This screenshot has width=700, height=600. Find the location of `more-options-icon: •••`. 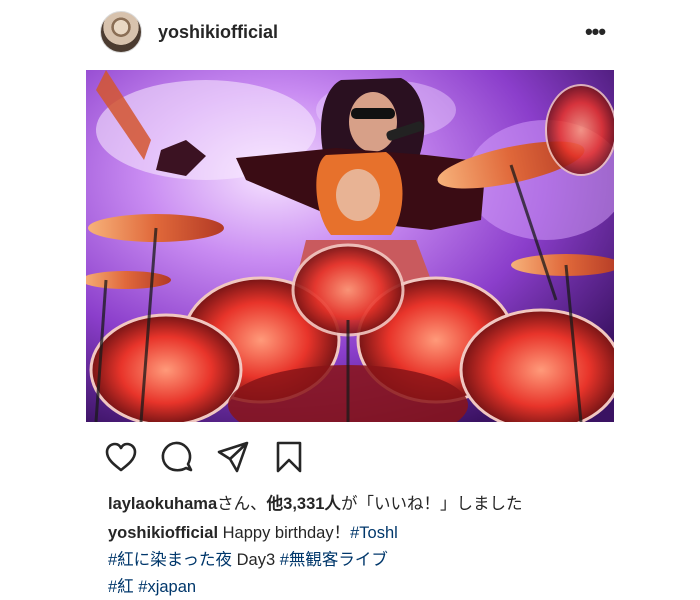

more-options-icon: ••• is located at coordinates (595, 31).